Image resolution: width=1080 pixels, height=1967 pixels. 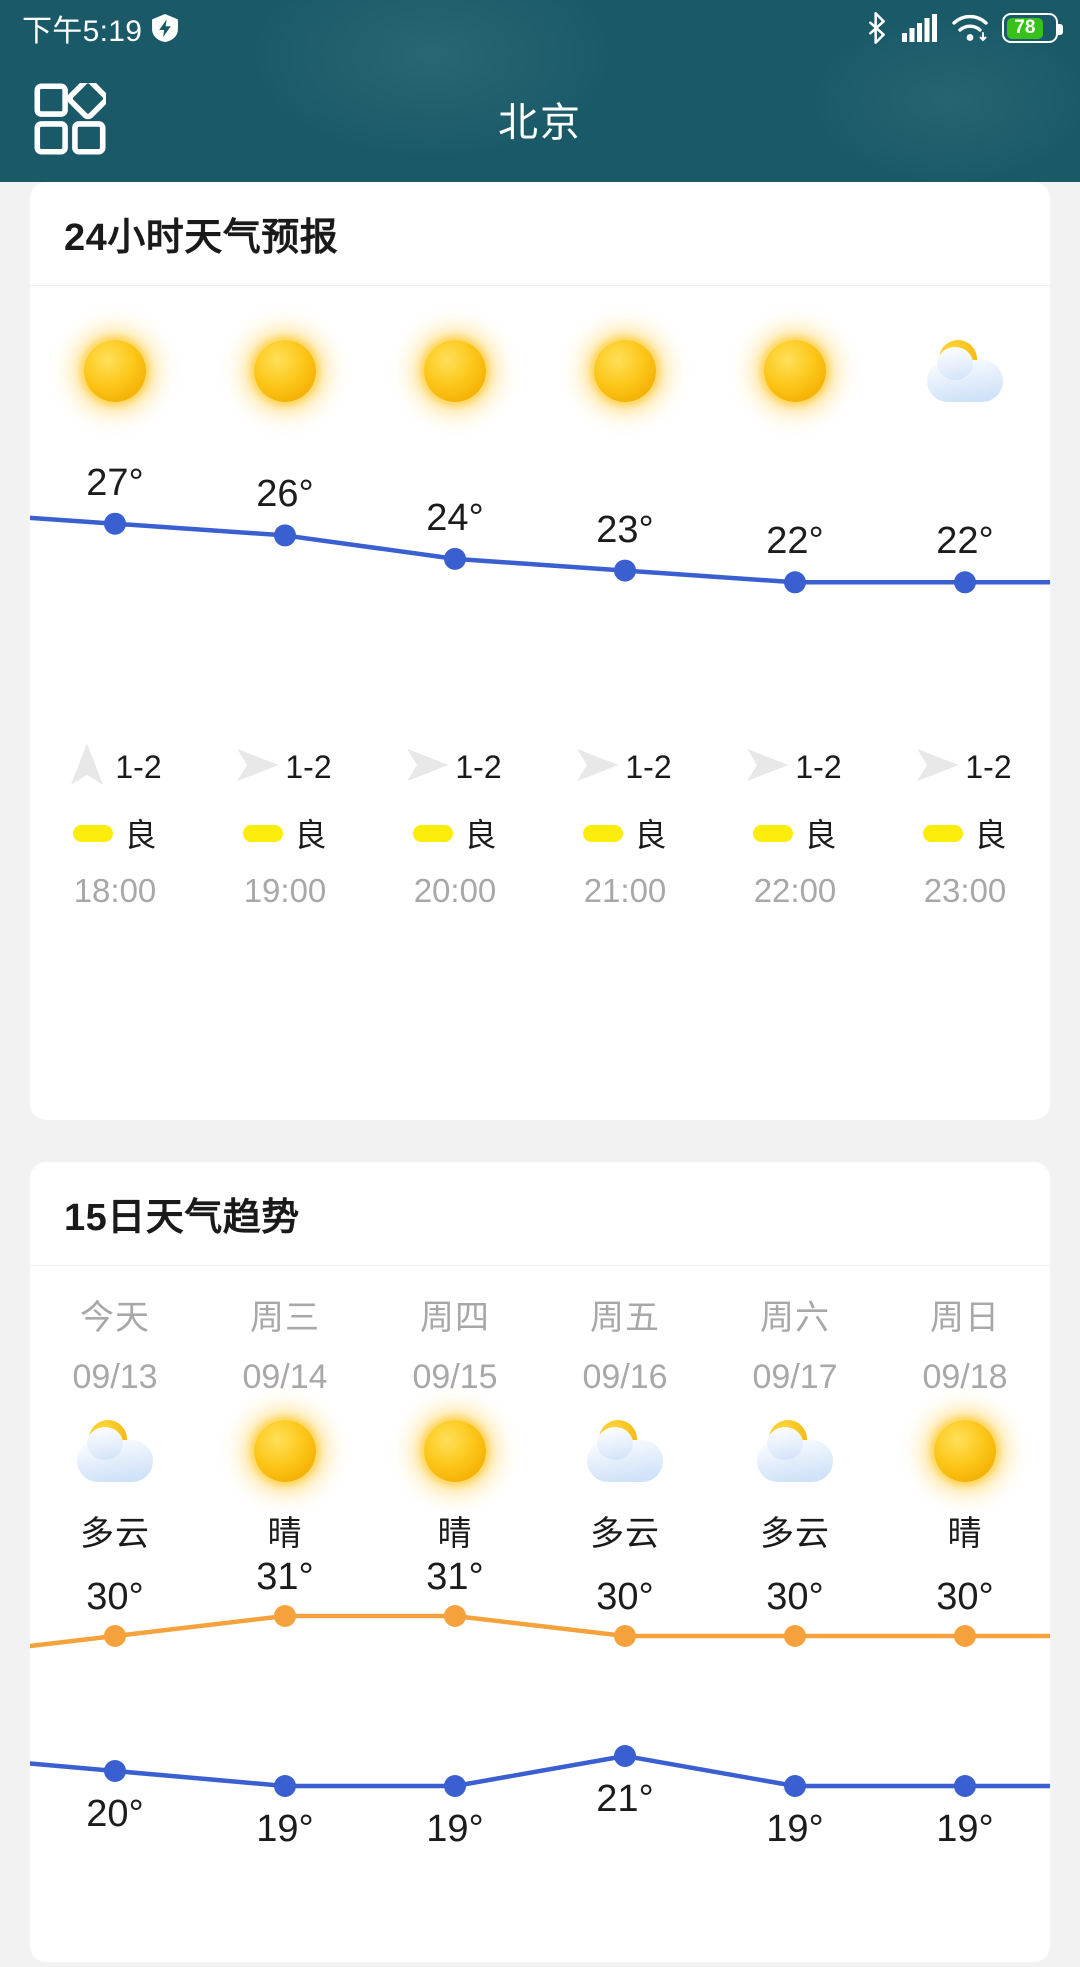 What do you see at coordinates (455, 1314) in the screenshot?
I see `daily-column: 周四` at bounding box center [455, 1314].